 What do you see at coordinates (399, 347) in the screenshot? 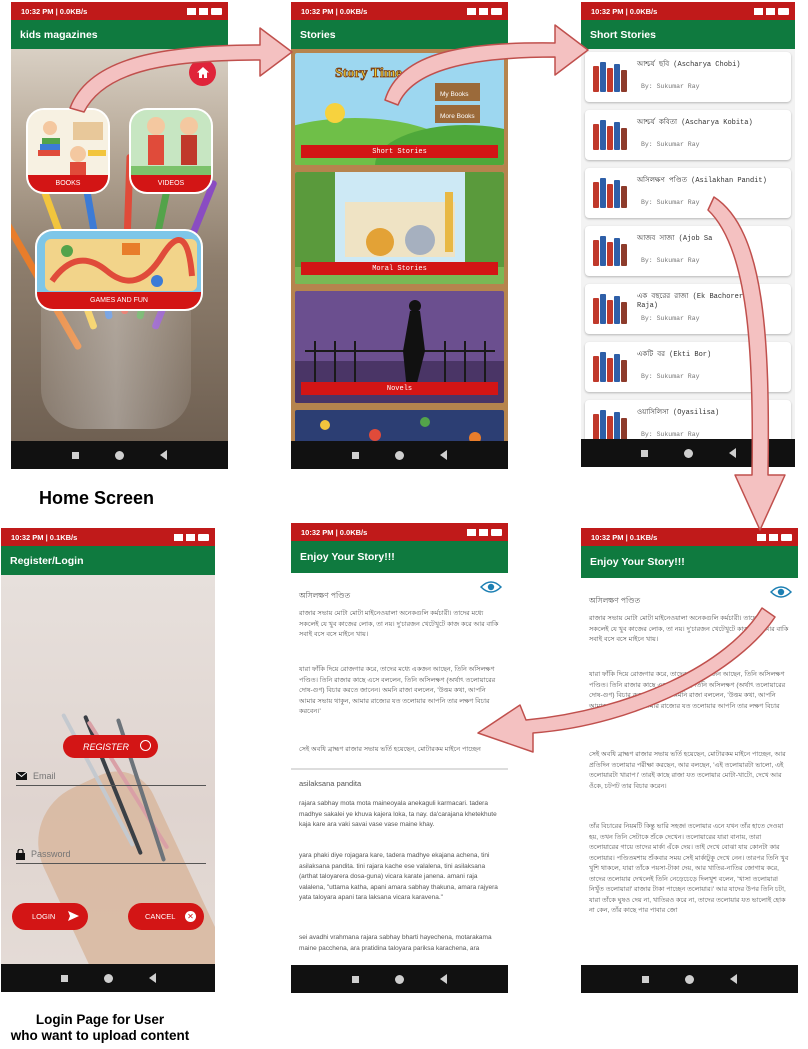
I see `story-card-novels: Novels` at bounding box center [399, 347].